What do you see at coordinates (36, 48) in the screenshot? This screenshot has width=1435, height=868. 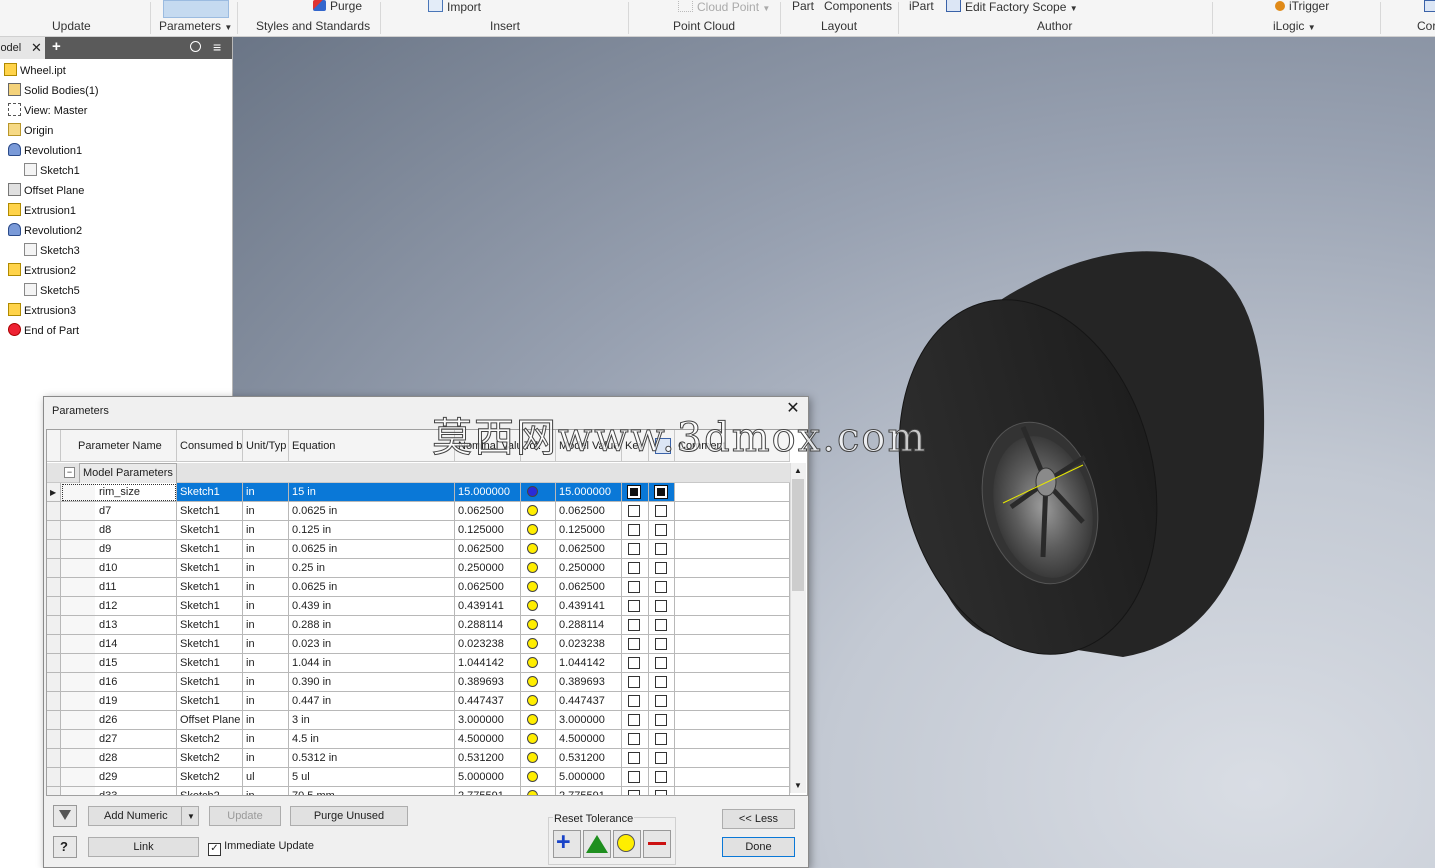 I see `close-icon: ✕` at bounding box center [36, 48].